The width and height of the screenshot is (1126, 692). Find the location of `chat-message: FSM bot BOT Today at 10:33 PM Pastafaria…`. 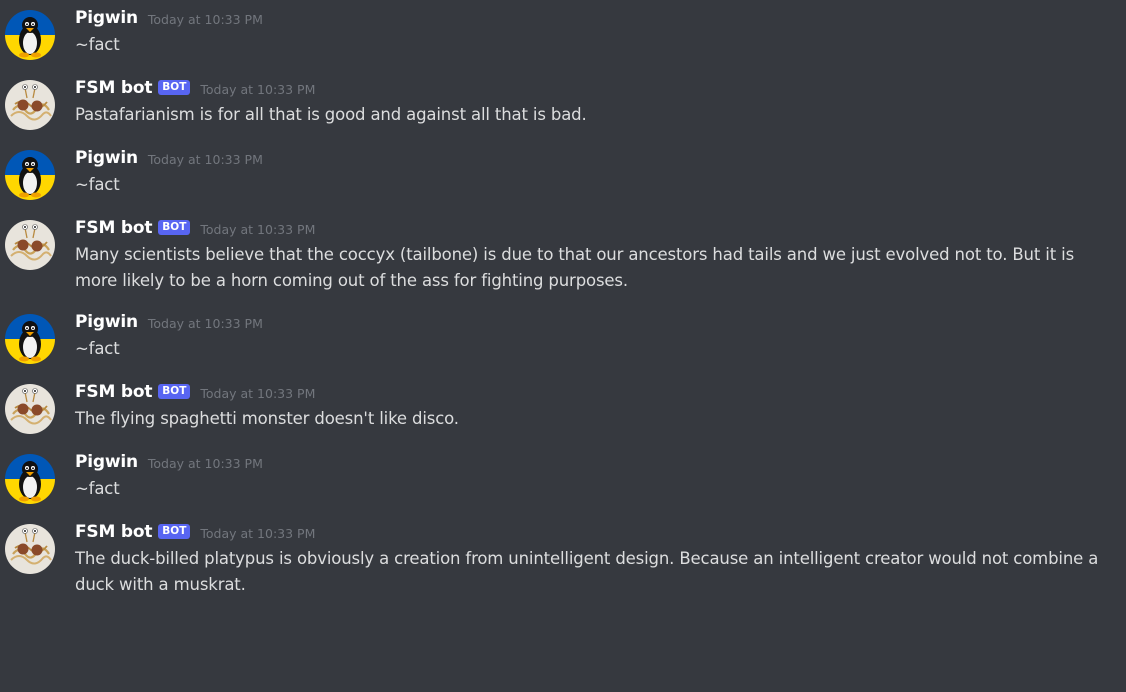

chat-message: FSM bot BOT Today at 10:33 PM Pastafaria… is located at coordinates (563, 102).